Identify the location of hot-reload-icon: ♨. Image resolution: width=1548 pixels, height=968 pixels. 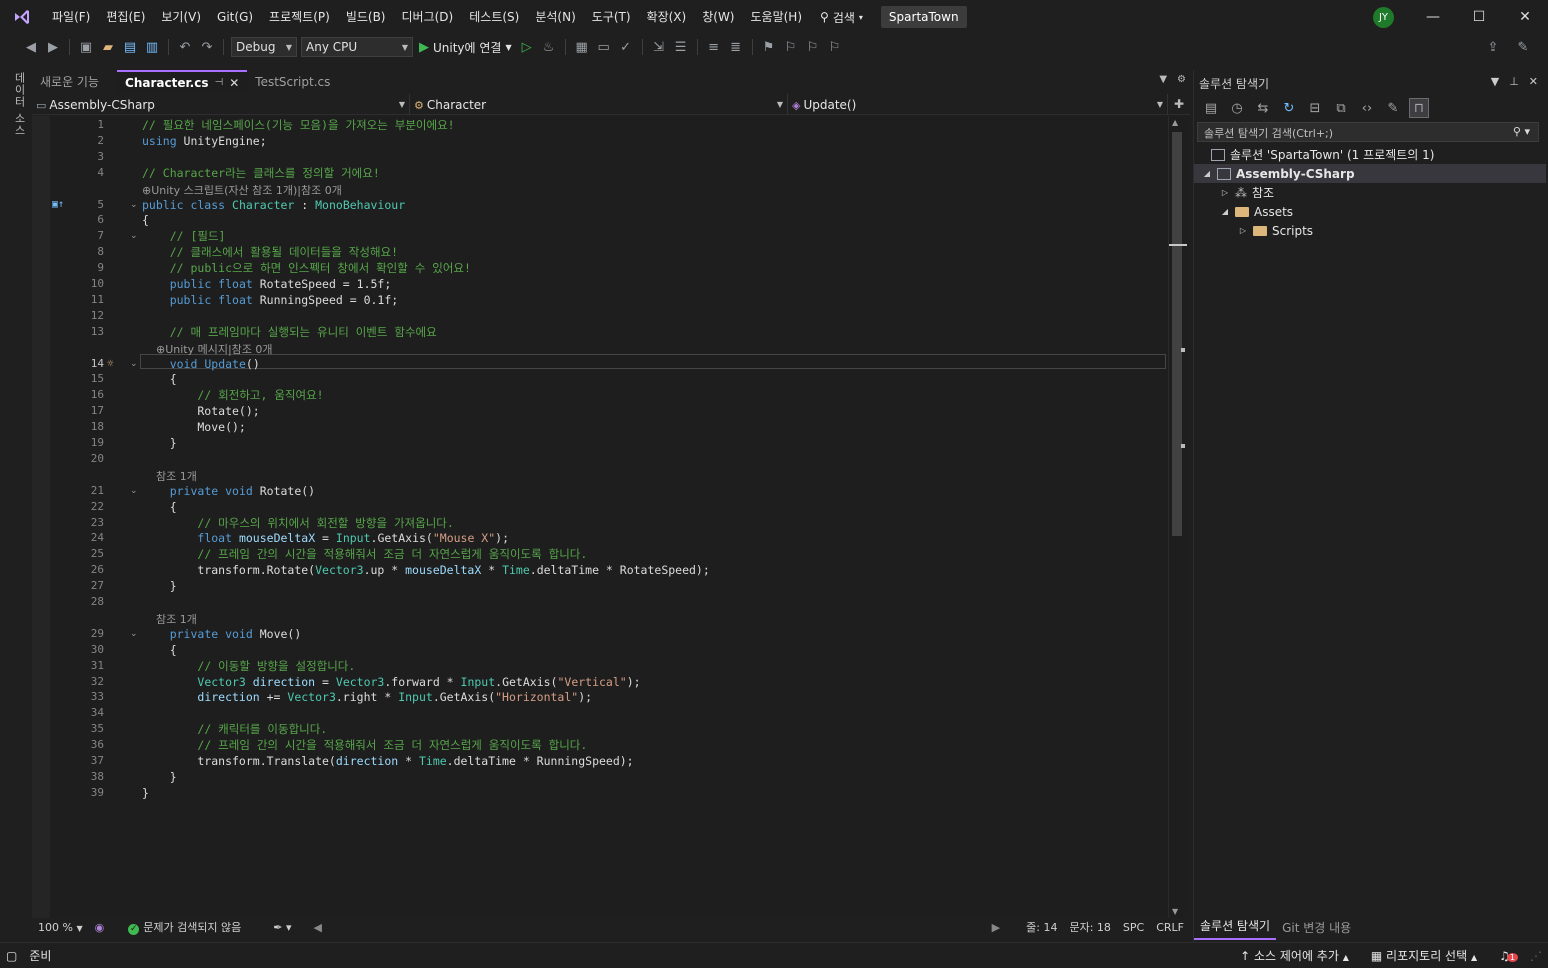
(549, 47).